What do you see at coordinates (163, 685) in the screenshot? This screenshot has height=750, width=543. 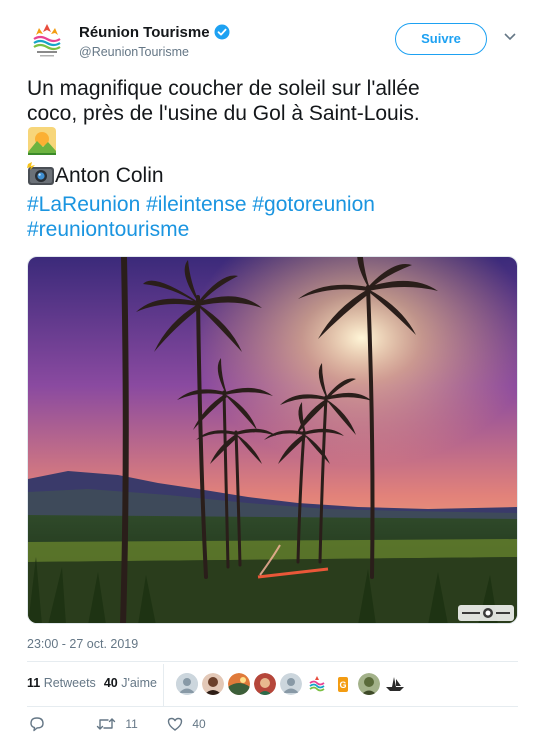 I see `stats-separator` at bounding box center [163, 685].